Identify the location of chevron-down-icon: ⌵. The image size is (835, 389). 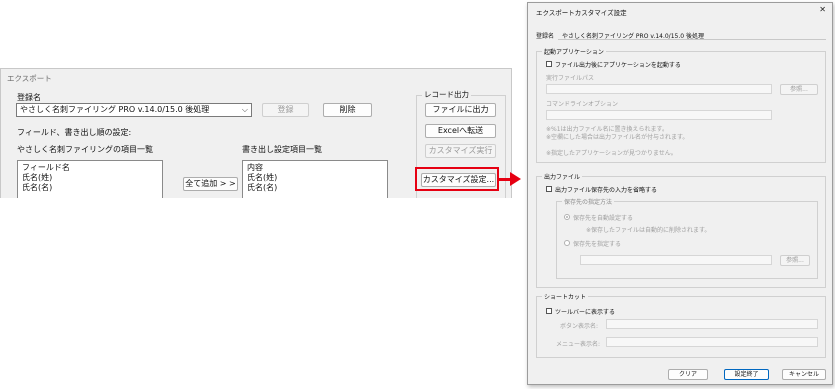
(244, 109).